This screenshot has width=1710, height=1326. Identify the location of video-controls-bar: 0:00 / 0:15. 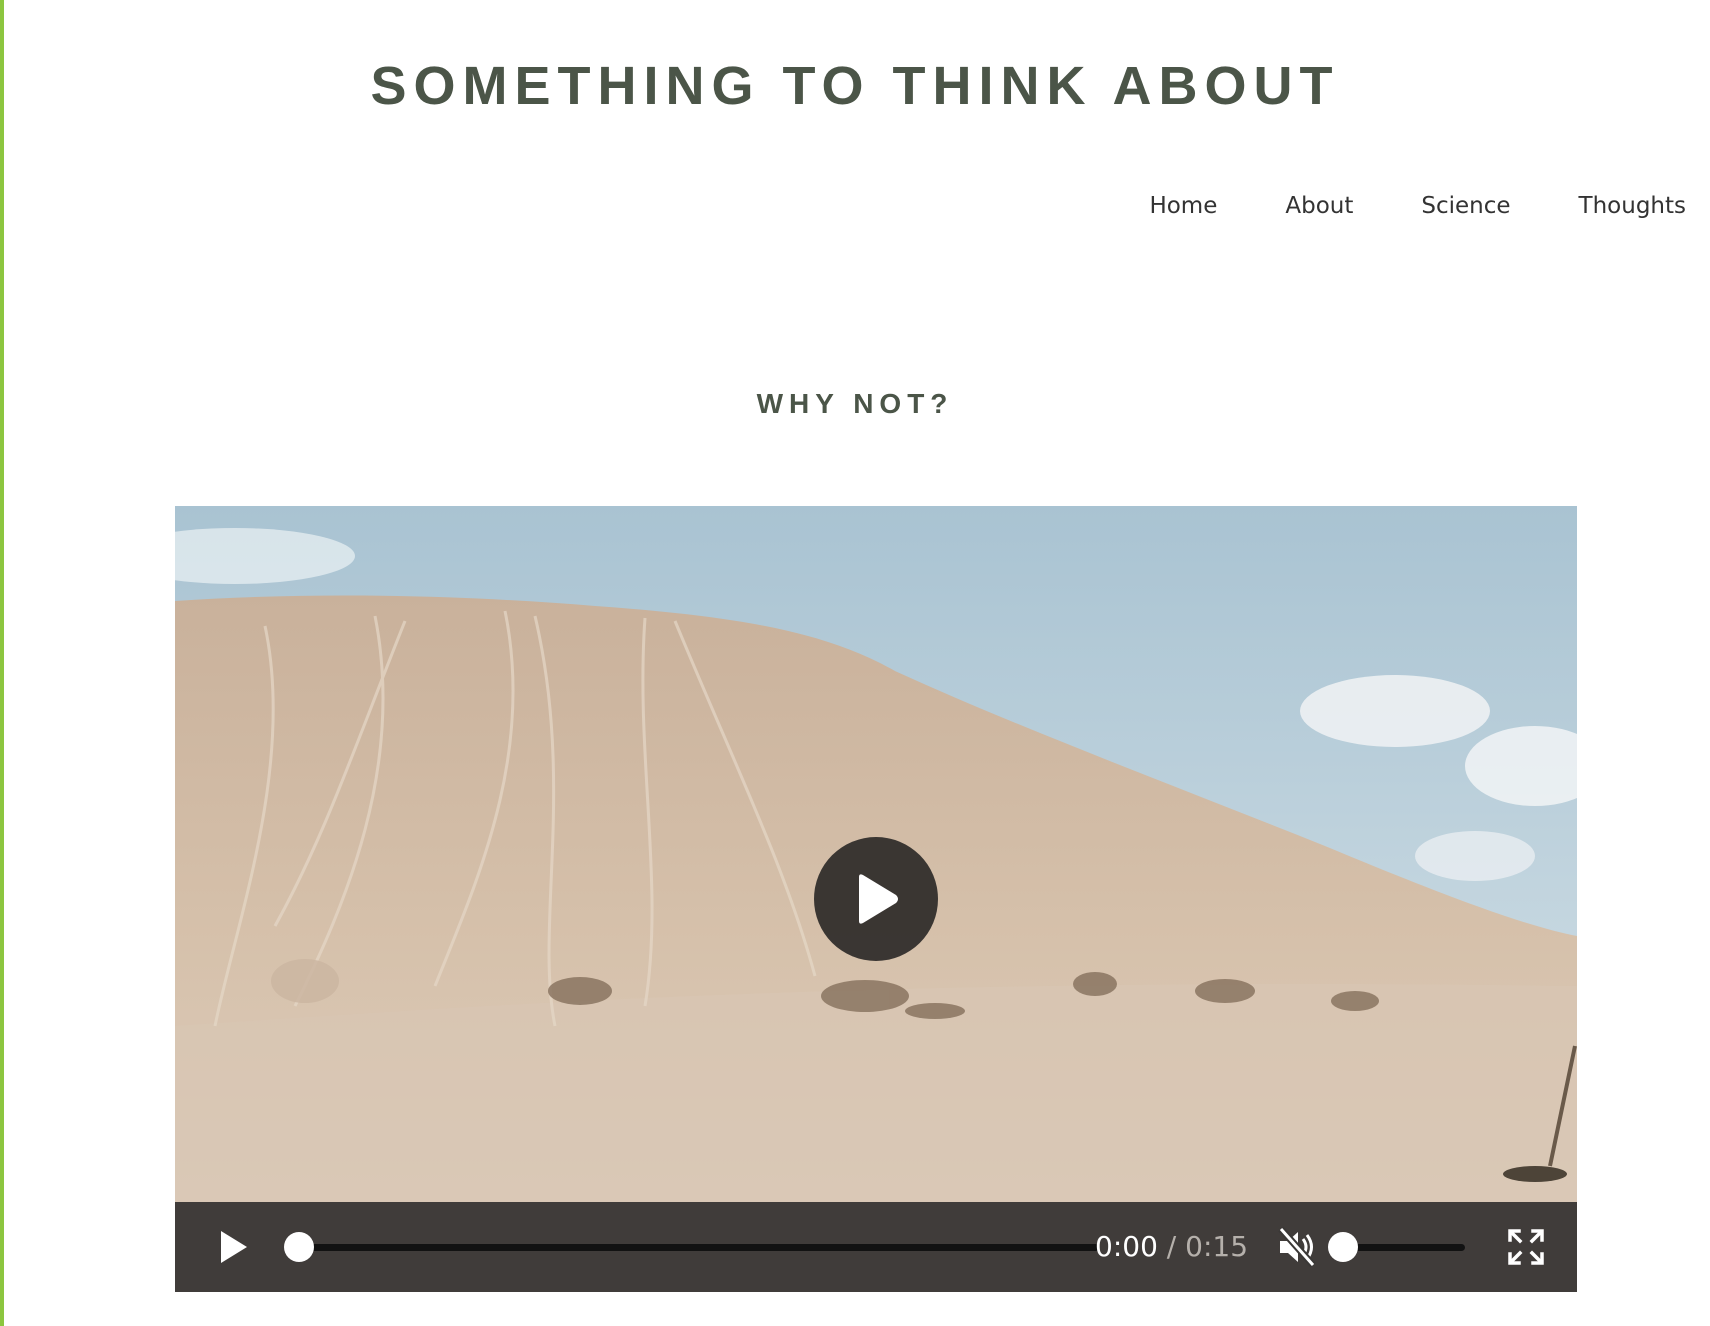
(876, 1247).